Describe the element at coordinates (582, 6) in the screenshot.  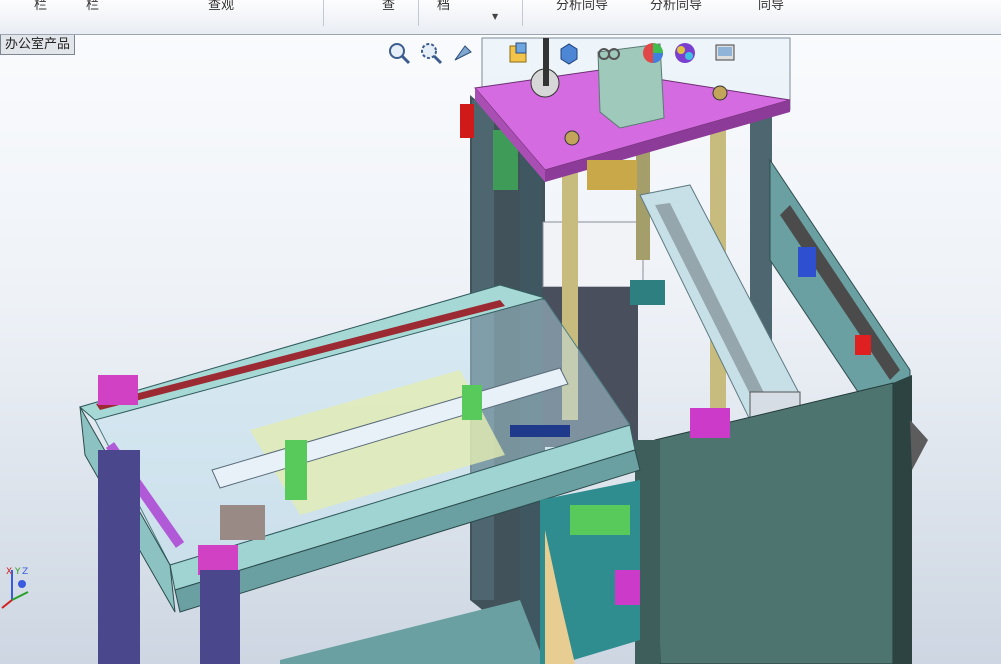
I see `ribbon-item-analysis-1: 分析同导` at that location.